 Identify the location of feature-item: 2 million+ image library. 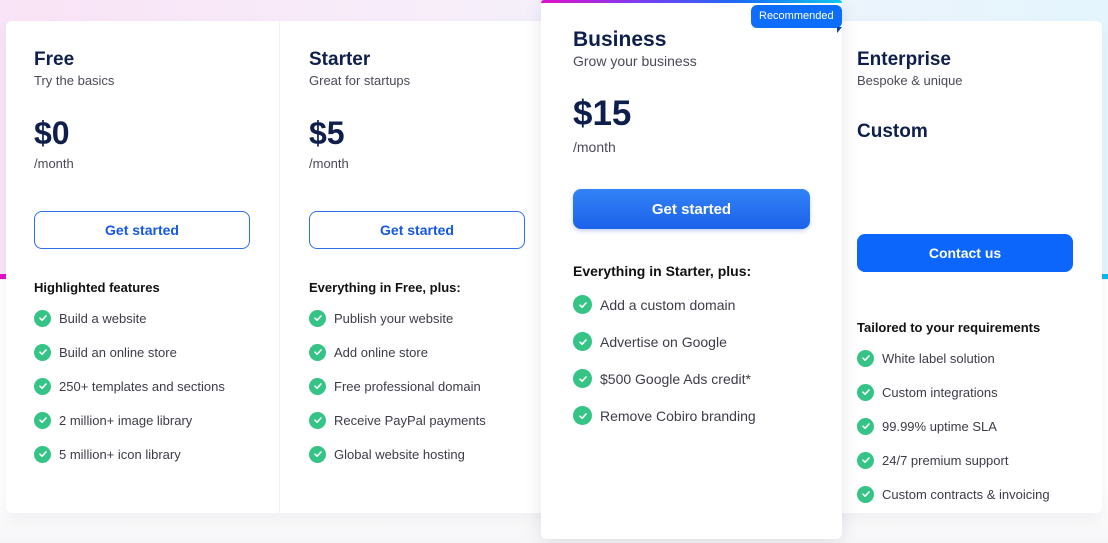
(142, 420).